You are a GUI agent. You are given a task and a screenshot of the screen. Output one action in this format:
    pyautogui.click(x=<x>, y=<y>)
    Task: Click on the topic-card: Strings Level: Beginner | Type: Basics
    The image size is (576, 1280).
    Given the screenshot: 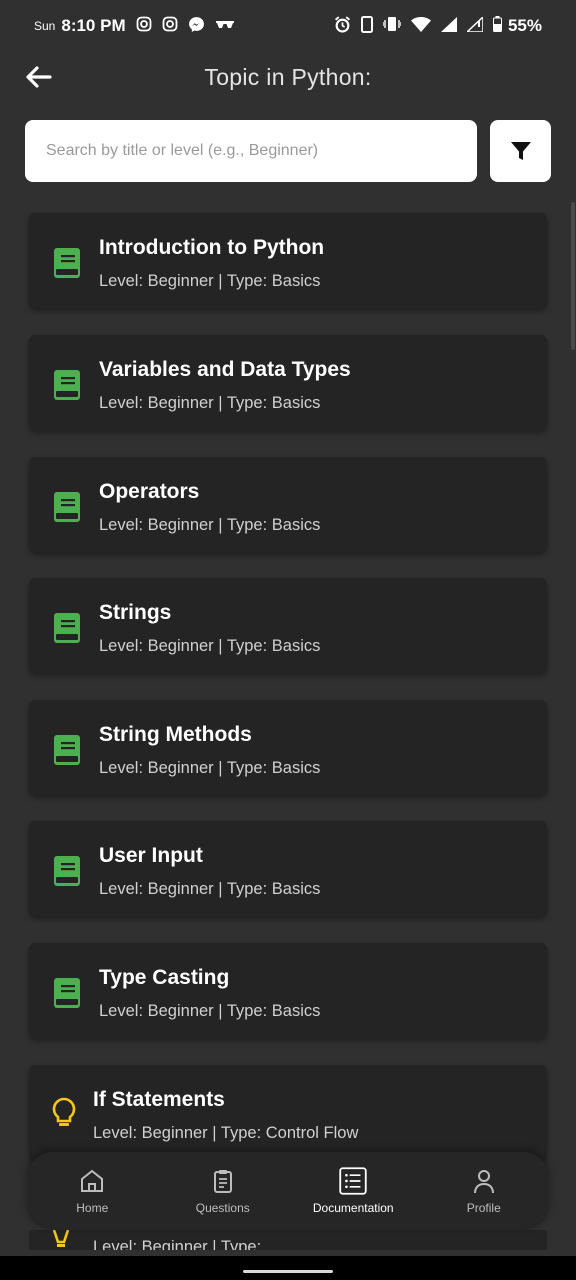 What is the action you would take?
    pyautogui.click(x=288, y=625)
    